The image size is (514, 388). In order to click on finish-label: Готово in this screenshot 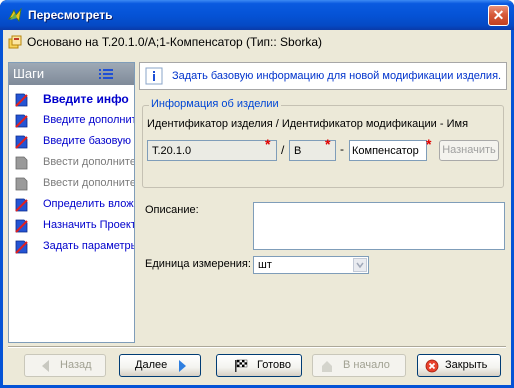, I will do `click(274, 365)`.